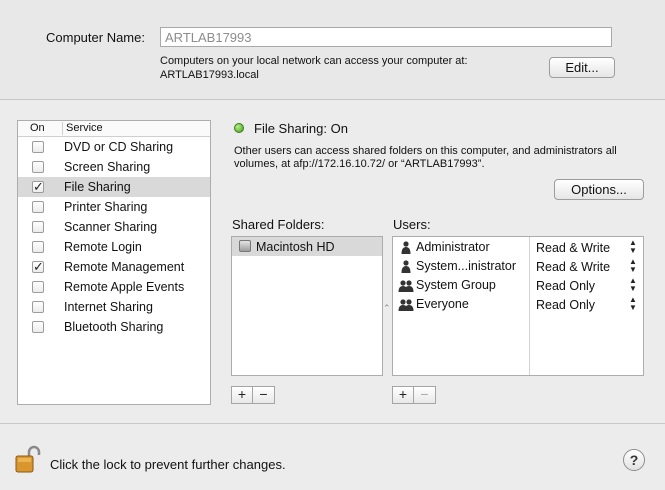 The width and height of the screenshot is (665, 490). Describe the element at coordinates (119, 147) in the screenshot. I see `service-label: DVD or CD Sharing` at that location.